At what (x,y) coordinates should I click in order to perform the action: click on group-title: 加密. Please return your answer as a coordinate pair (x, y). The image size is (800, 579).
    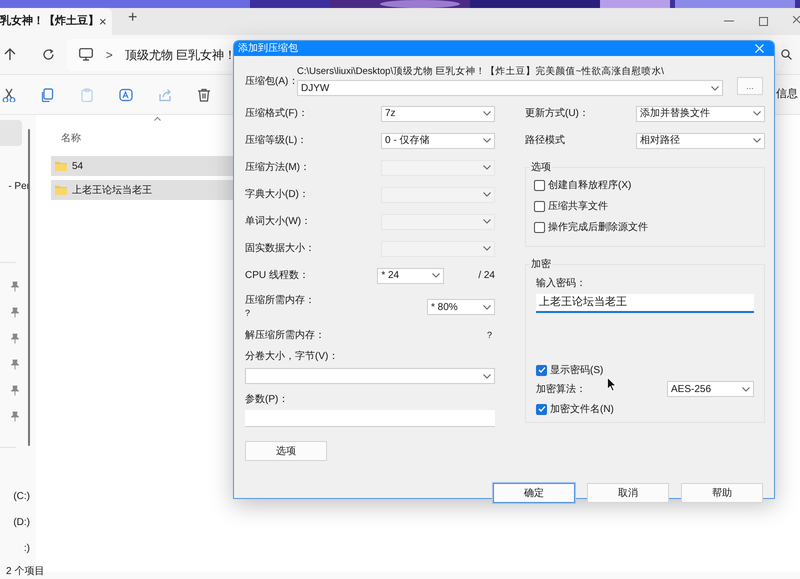
    Looking at the image, I should click on (541, 265).